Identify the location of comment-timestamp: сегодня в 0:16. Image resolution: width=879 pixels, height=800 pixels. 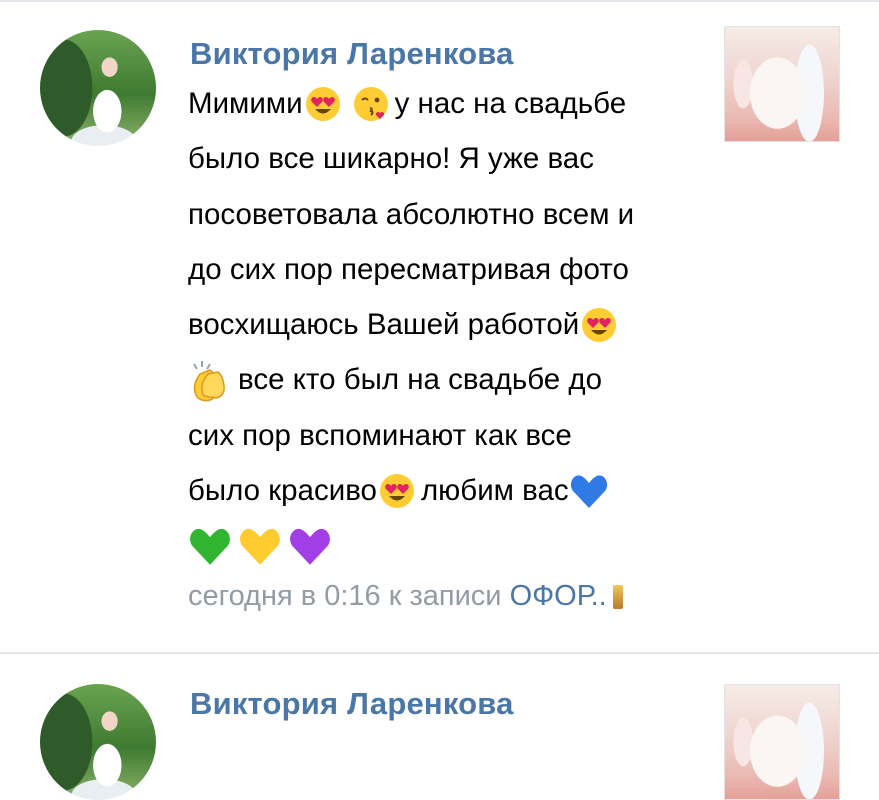
(284, 596).